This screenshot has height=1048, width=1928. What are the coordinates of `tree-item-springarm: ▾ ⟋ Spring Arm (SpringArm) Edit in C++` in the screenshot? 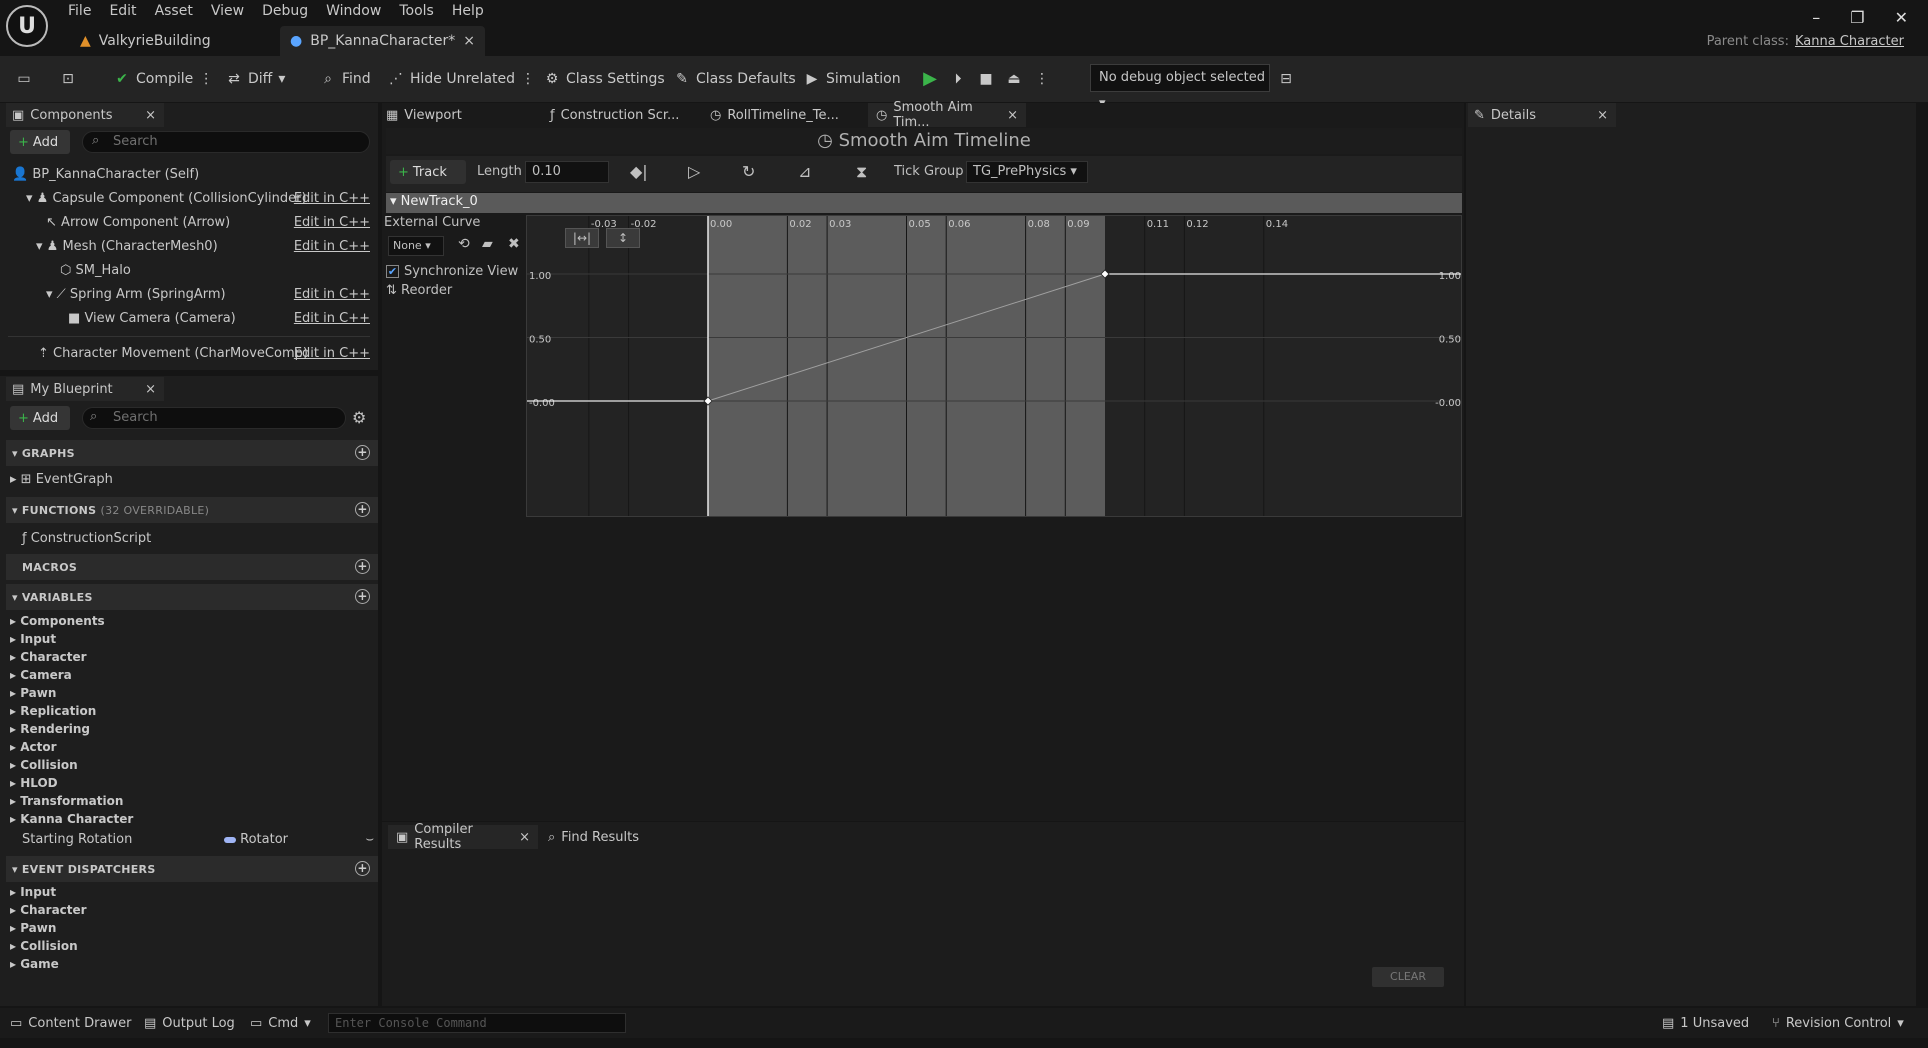 It's located at (189, 295).